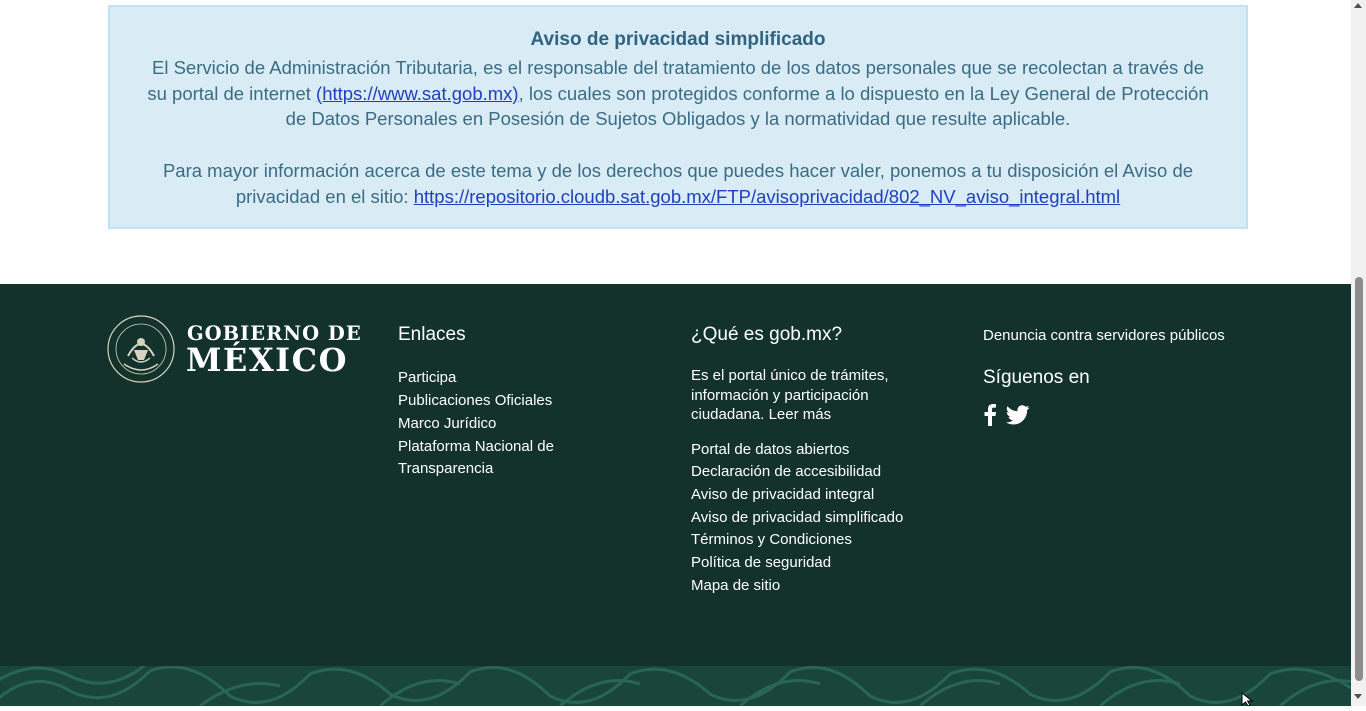 The image size is (1366, 711). I want to click on scroll-down-arrow-icon, so click(1358, 696).